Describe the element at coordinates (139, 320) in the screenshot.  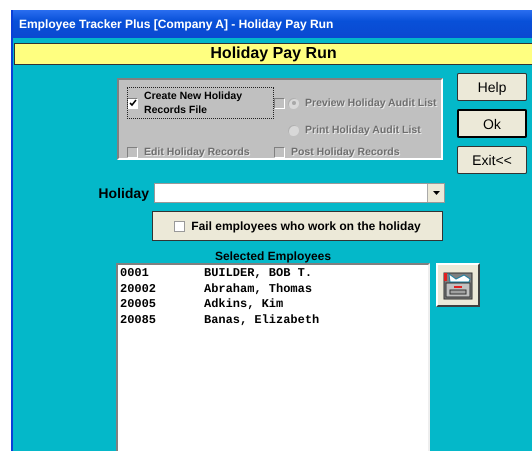
I see `employee-id: 20085` at that location.